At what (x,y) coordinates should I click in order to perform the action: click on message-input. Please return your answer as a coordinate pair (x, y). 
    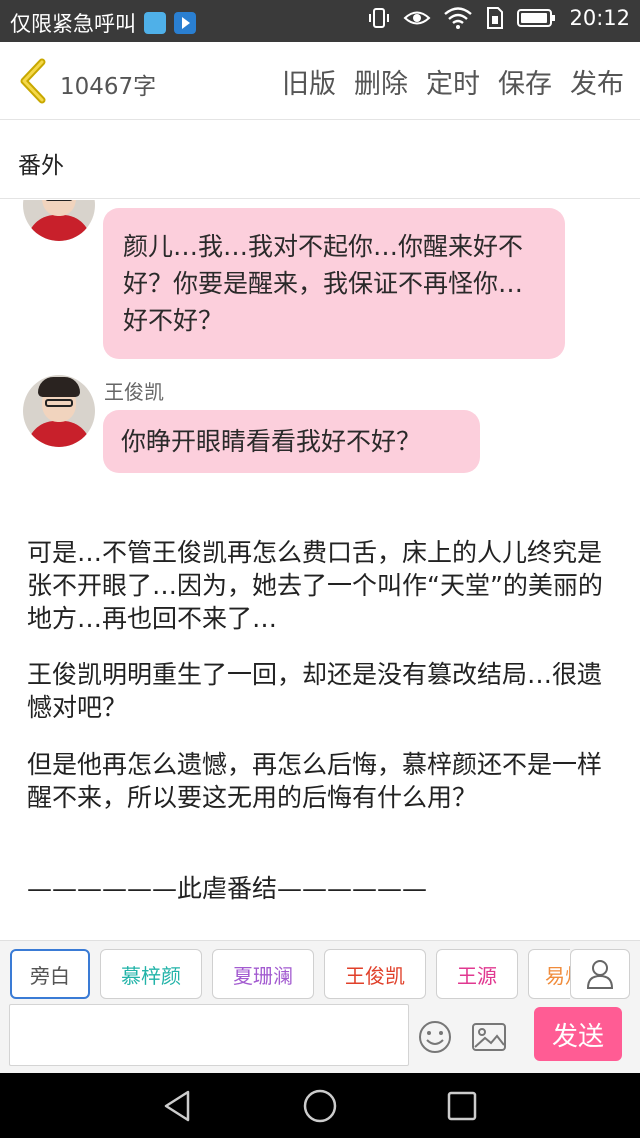
    Looking at the image, I should click on (209, 1035).